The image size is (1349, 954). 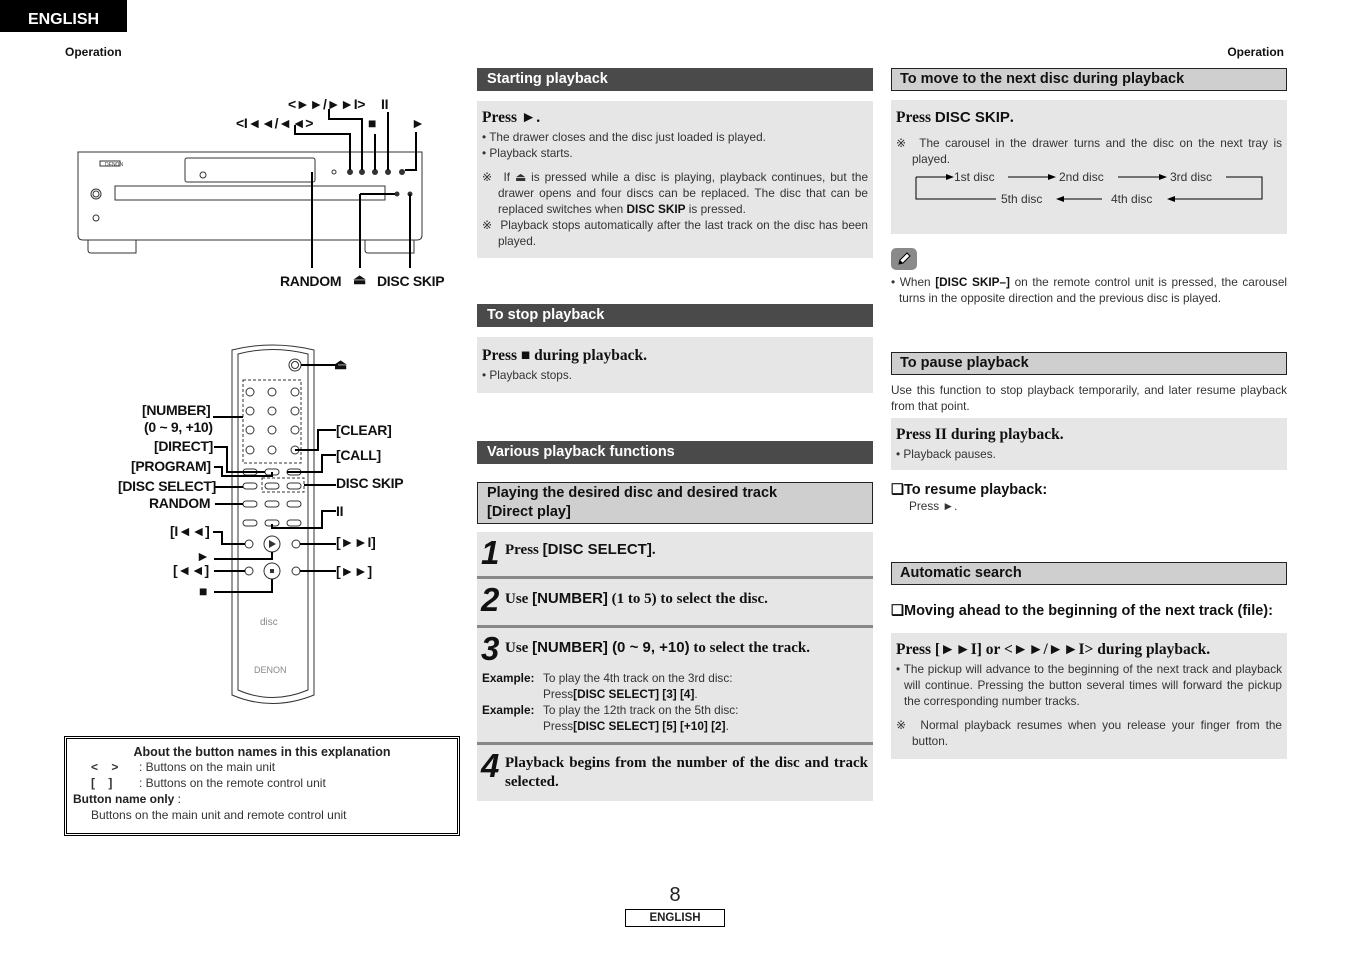 I want to click on label-prev: [I◄◄], so click(x=190, y=531).